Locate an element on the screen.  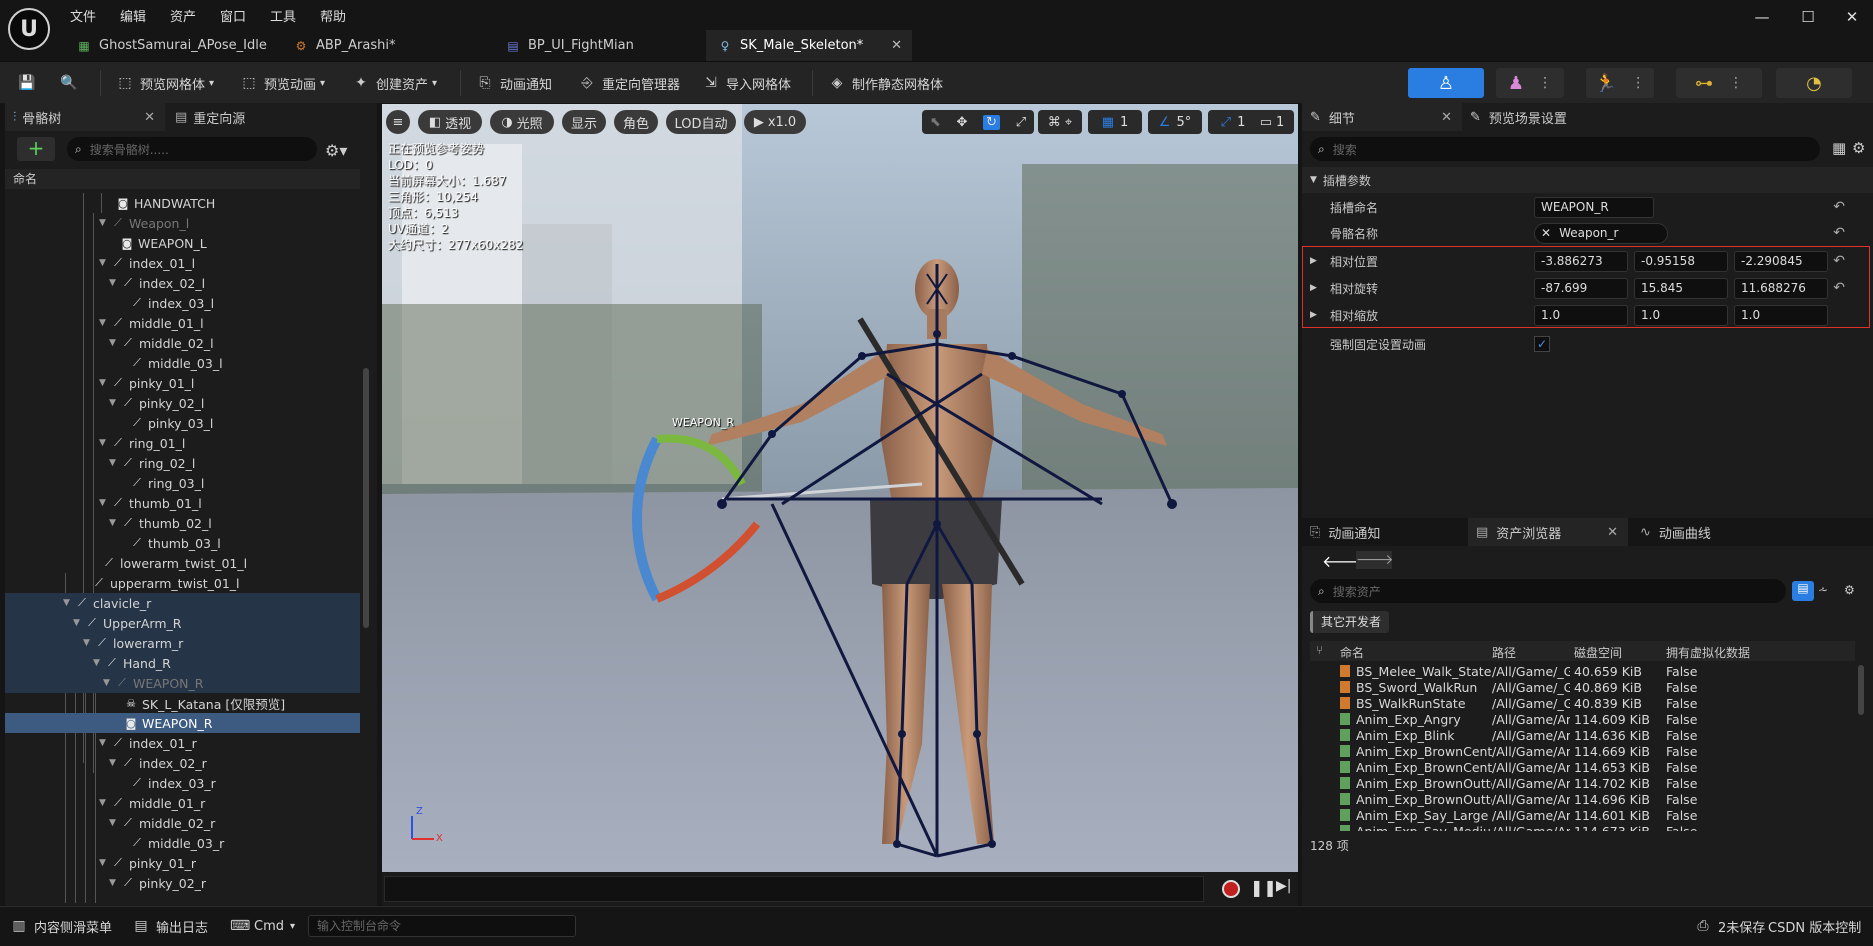
folder-view-icon: ▤ is located at coordinates (1803, 591).